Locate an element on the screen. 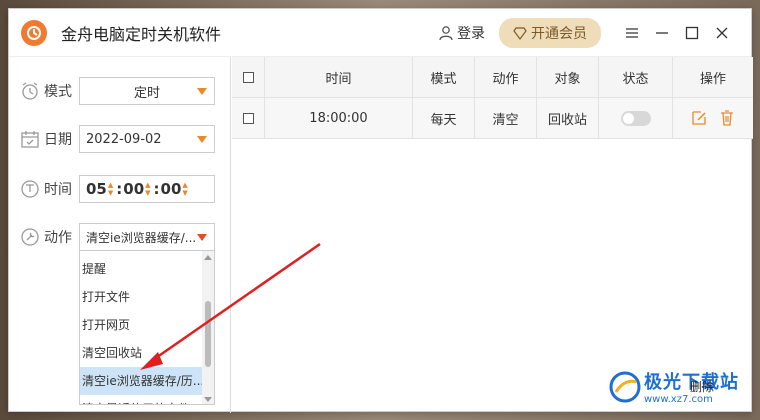  dropdown-scrollbar is located at coordinates (208, 327).